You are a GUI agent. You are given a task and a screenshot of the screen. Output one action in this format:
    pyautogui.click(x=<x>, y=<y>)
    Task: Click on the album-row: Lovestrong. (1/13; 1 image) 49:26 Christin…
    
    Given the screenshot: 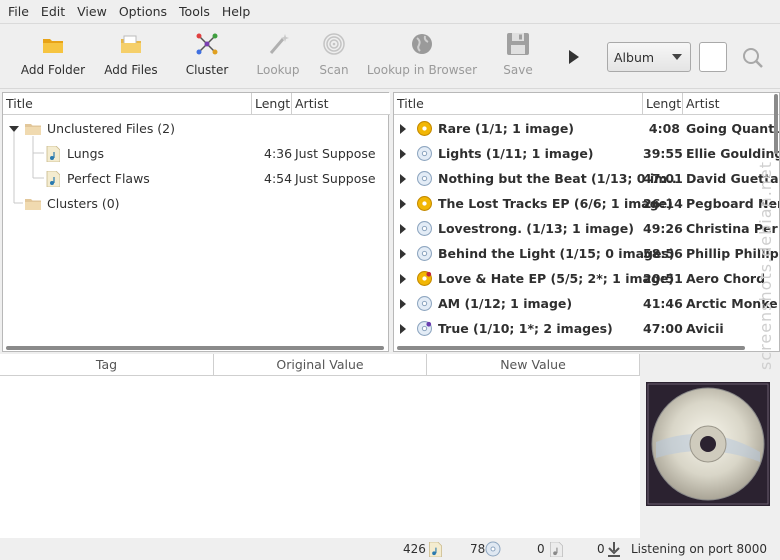 What is the action you would take?
    pyautogui.click(x=586, y=228)
    